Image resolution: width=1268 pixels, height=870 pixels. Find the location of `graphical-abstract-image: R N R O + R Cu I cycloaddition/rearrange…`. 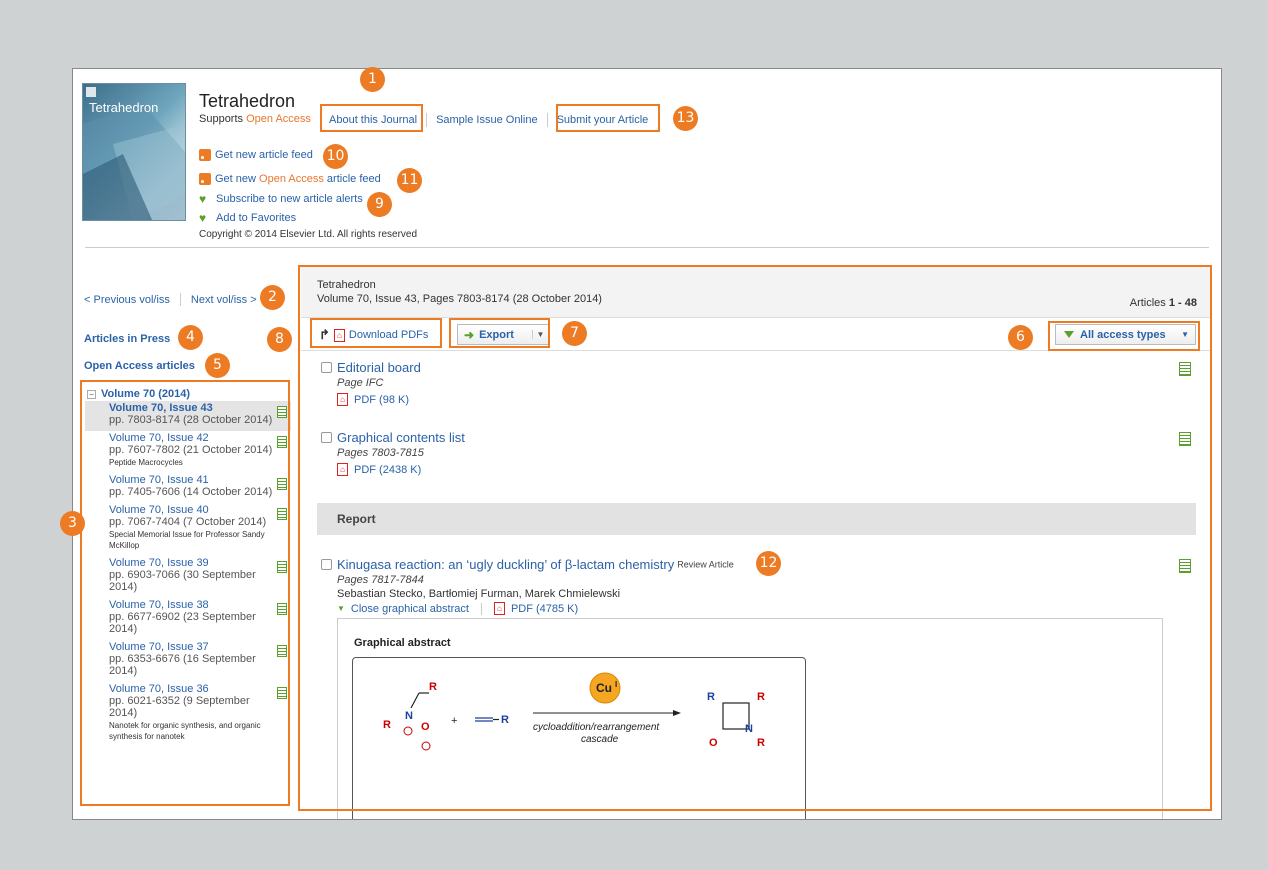

graphical-abstract-image: R N R O + R Cu I cycloaddition/rearrange… is located at coordinates (579, 738).